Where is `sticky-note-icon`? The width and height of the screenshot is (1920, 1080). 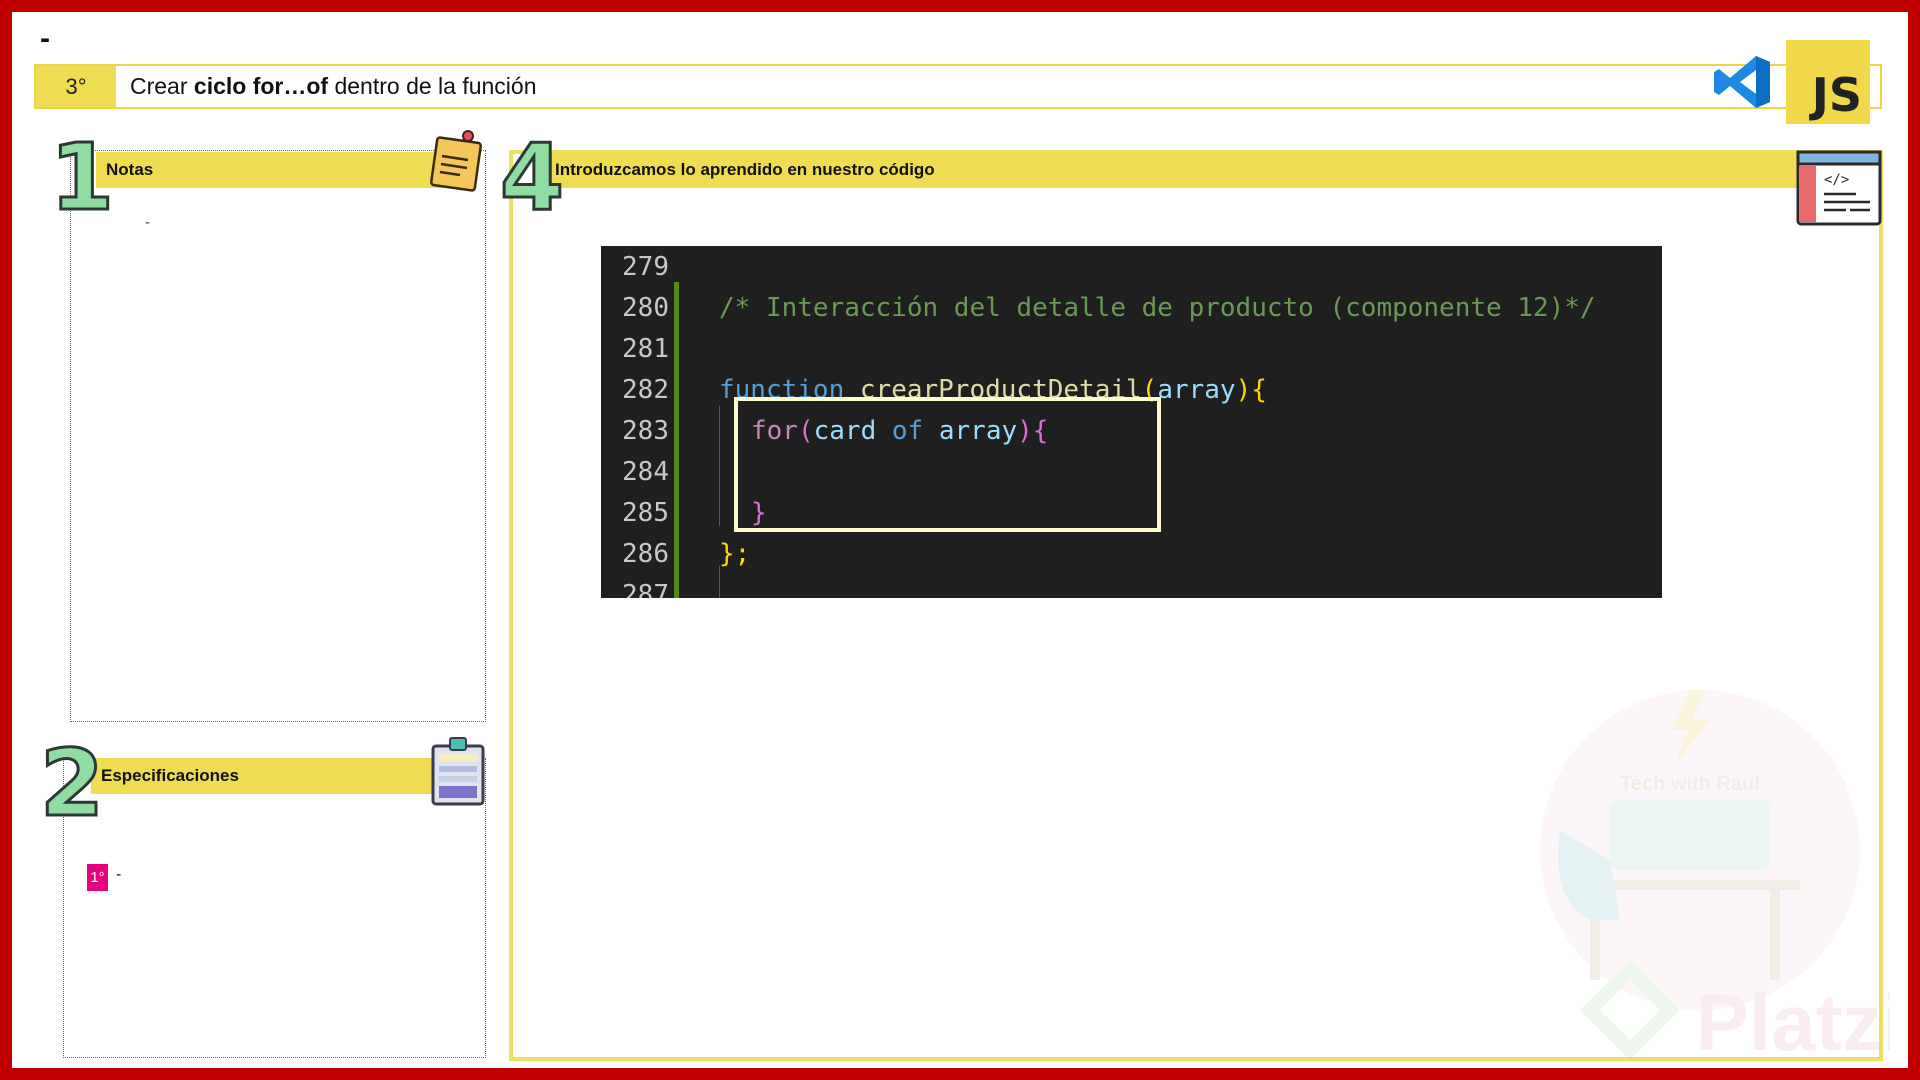 sticky-note-icon is located at coordinates (456, 161).